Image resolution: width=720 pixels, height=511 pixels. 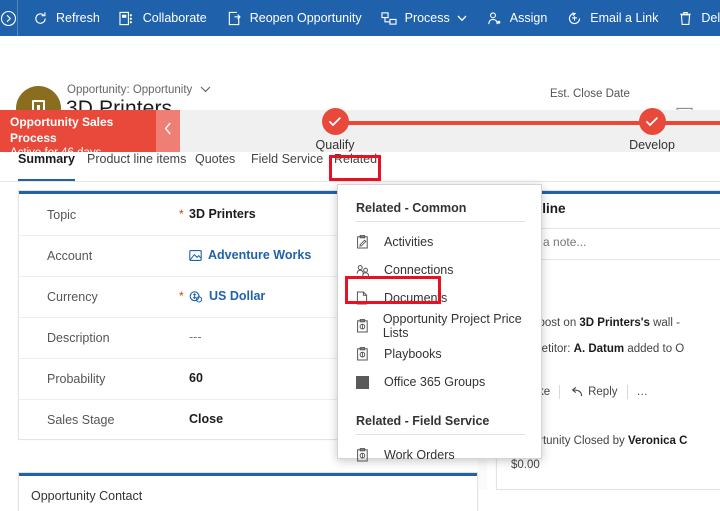 I want to click on reply-button: Reply, so click(x=593, y=392).